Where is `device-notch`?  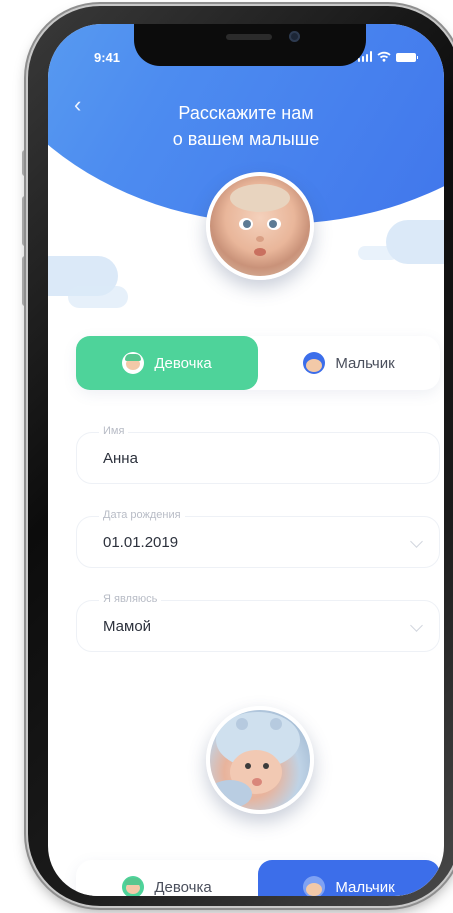
device-notch is located at coordinates (250, 45).